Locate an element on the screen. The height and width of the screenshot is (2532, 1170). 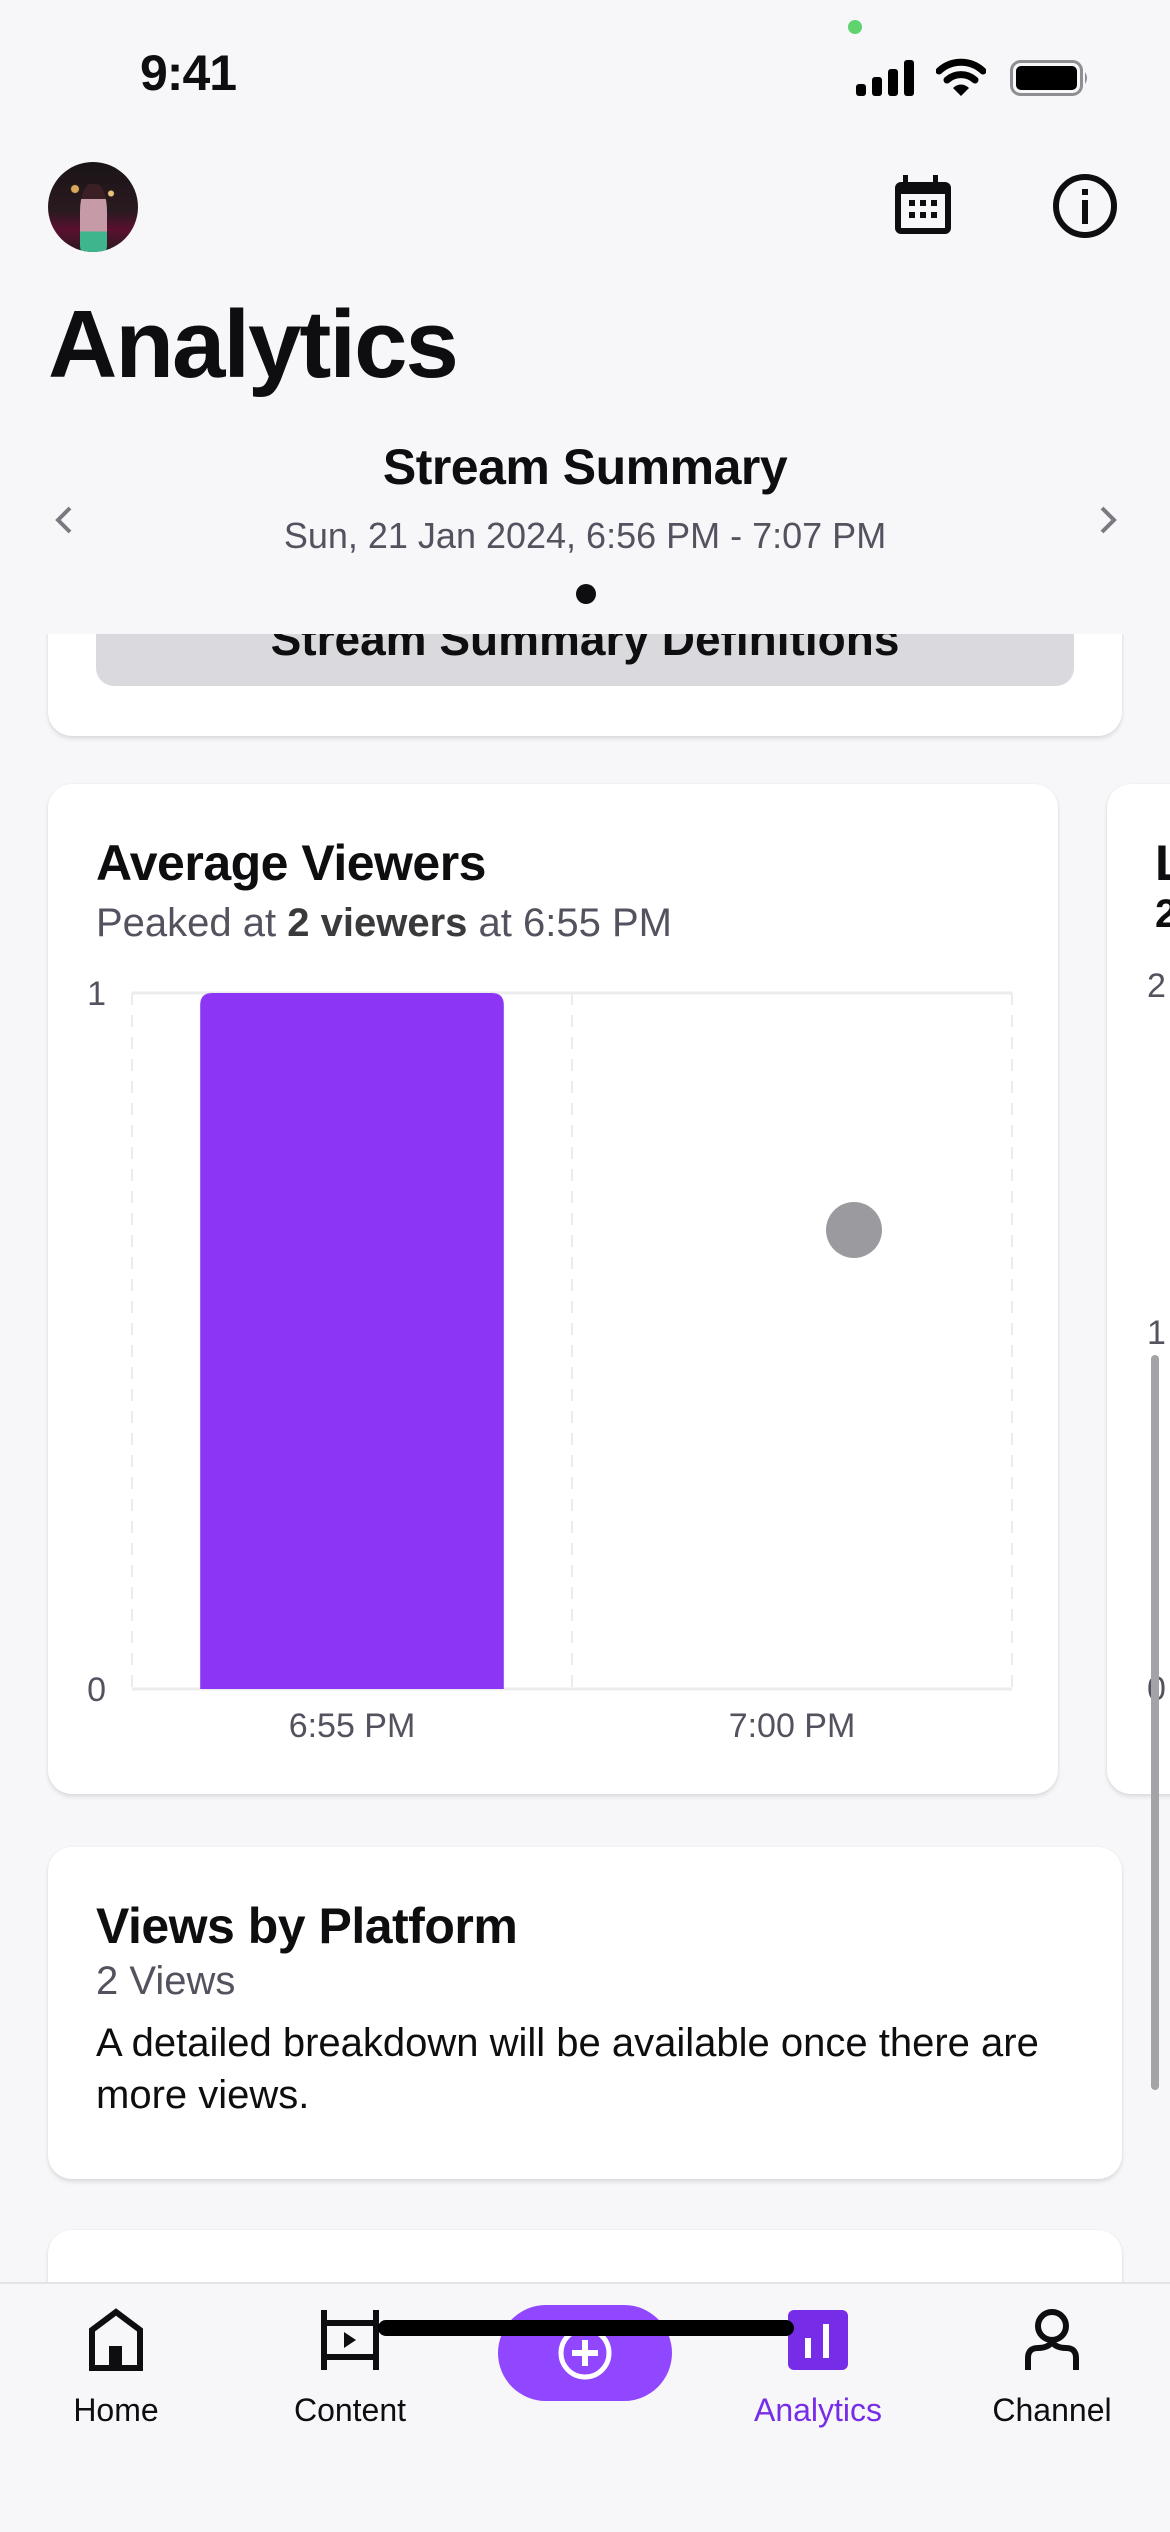
pager-dot-active is located at coordinates (586, 594).